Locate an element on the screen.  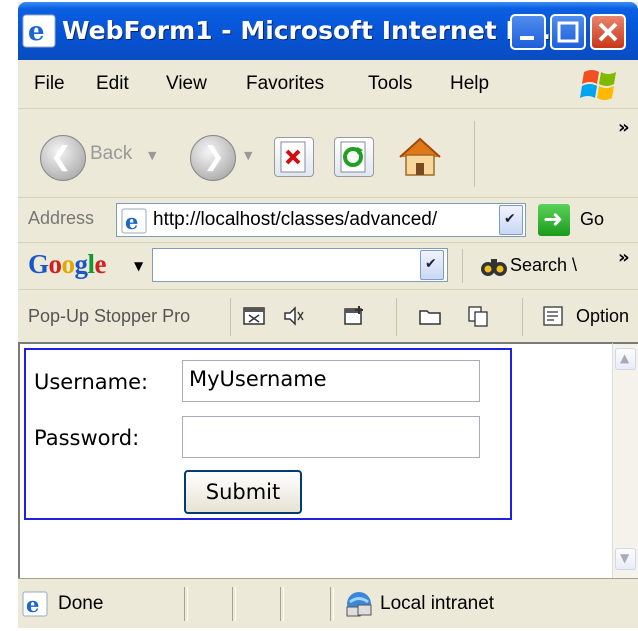
google-search-dropdown-button: ✔ is located at coordinates (432, 265).